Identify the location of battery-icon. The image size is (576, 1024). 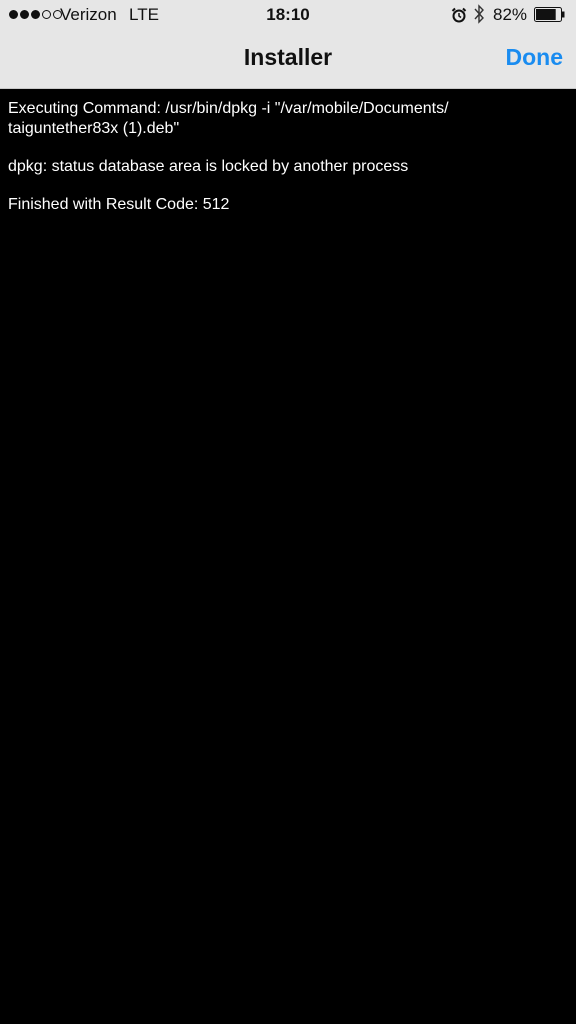
(549, 14).